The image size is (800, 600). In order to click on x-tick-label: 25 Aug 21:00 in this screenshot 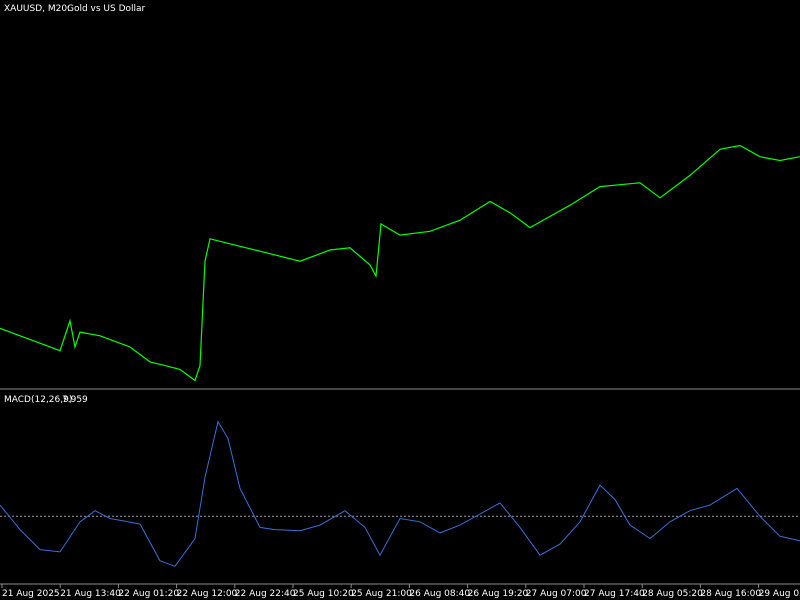, I will do `click(381, 594)`.